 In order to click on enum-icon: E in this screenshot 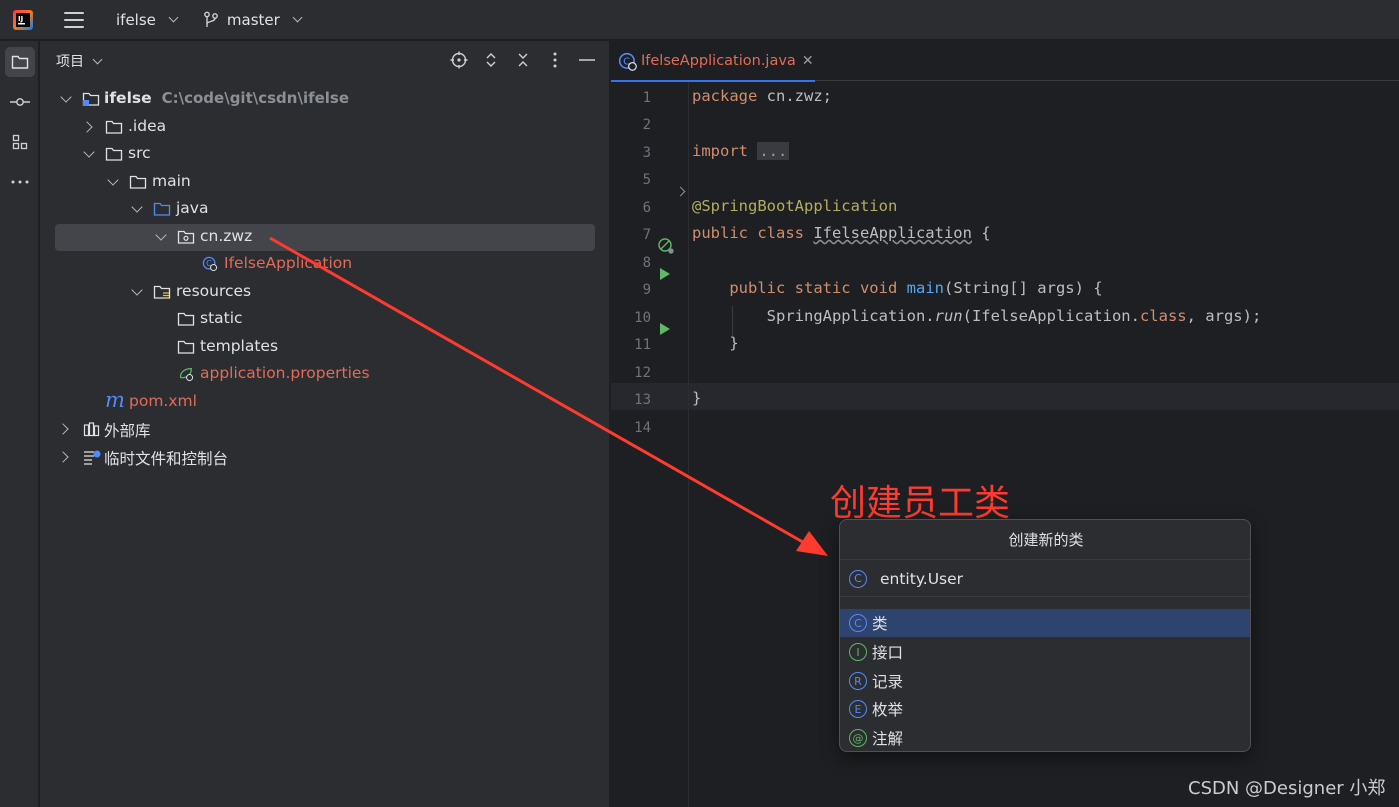, I will do `click(858, 709)`.